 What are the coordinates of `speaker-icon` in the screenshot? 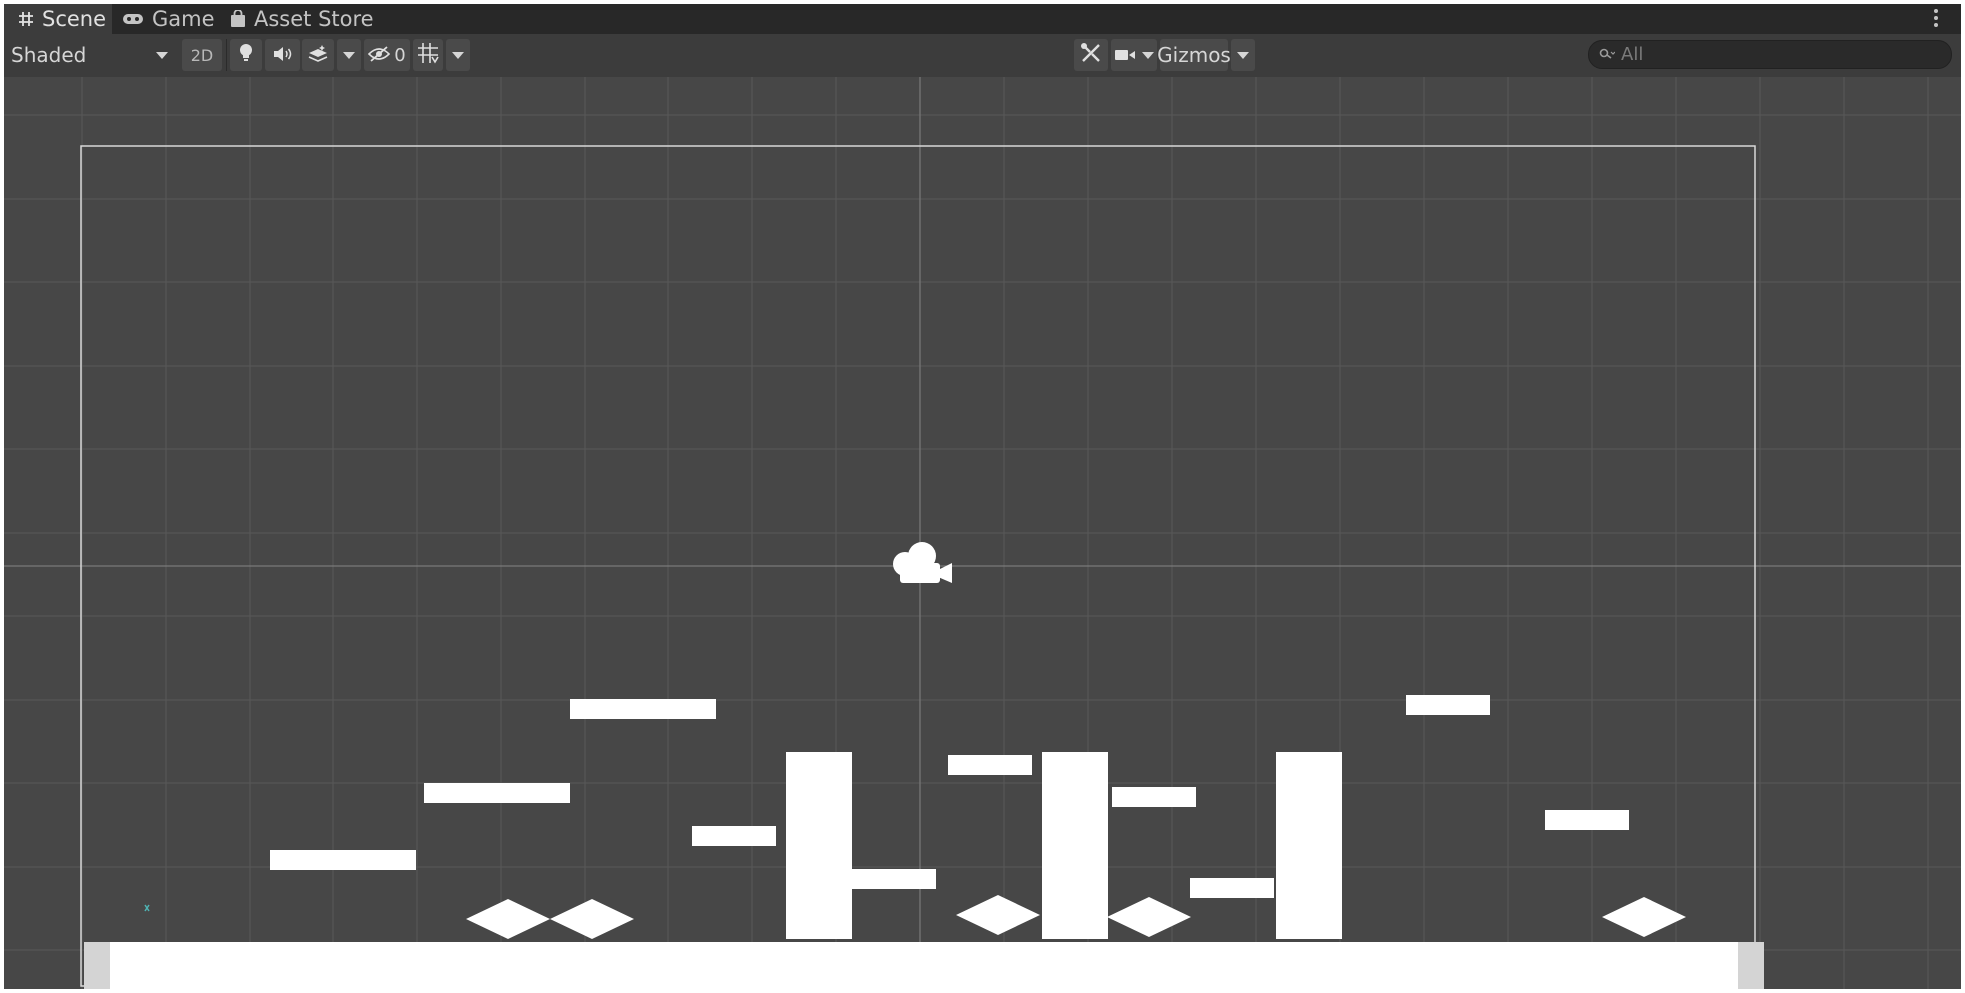 It's located at (283, 55).